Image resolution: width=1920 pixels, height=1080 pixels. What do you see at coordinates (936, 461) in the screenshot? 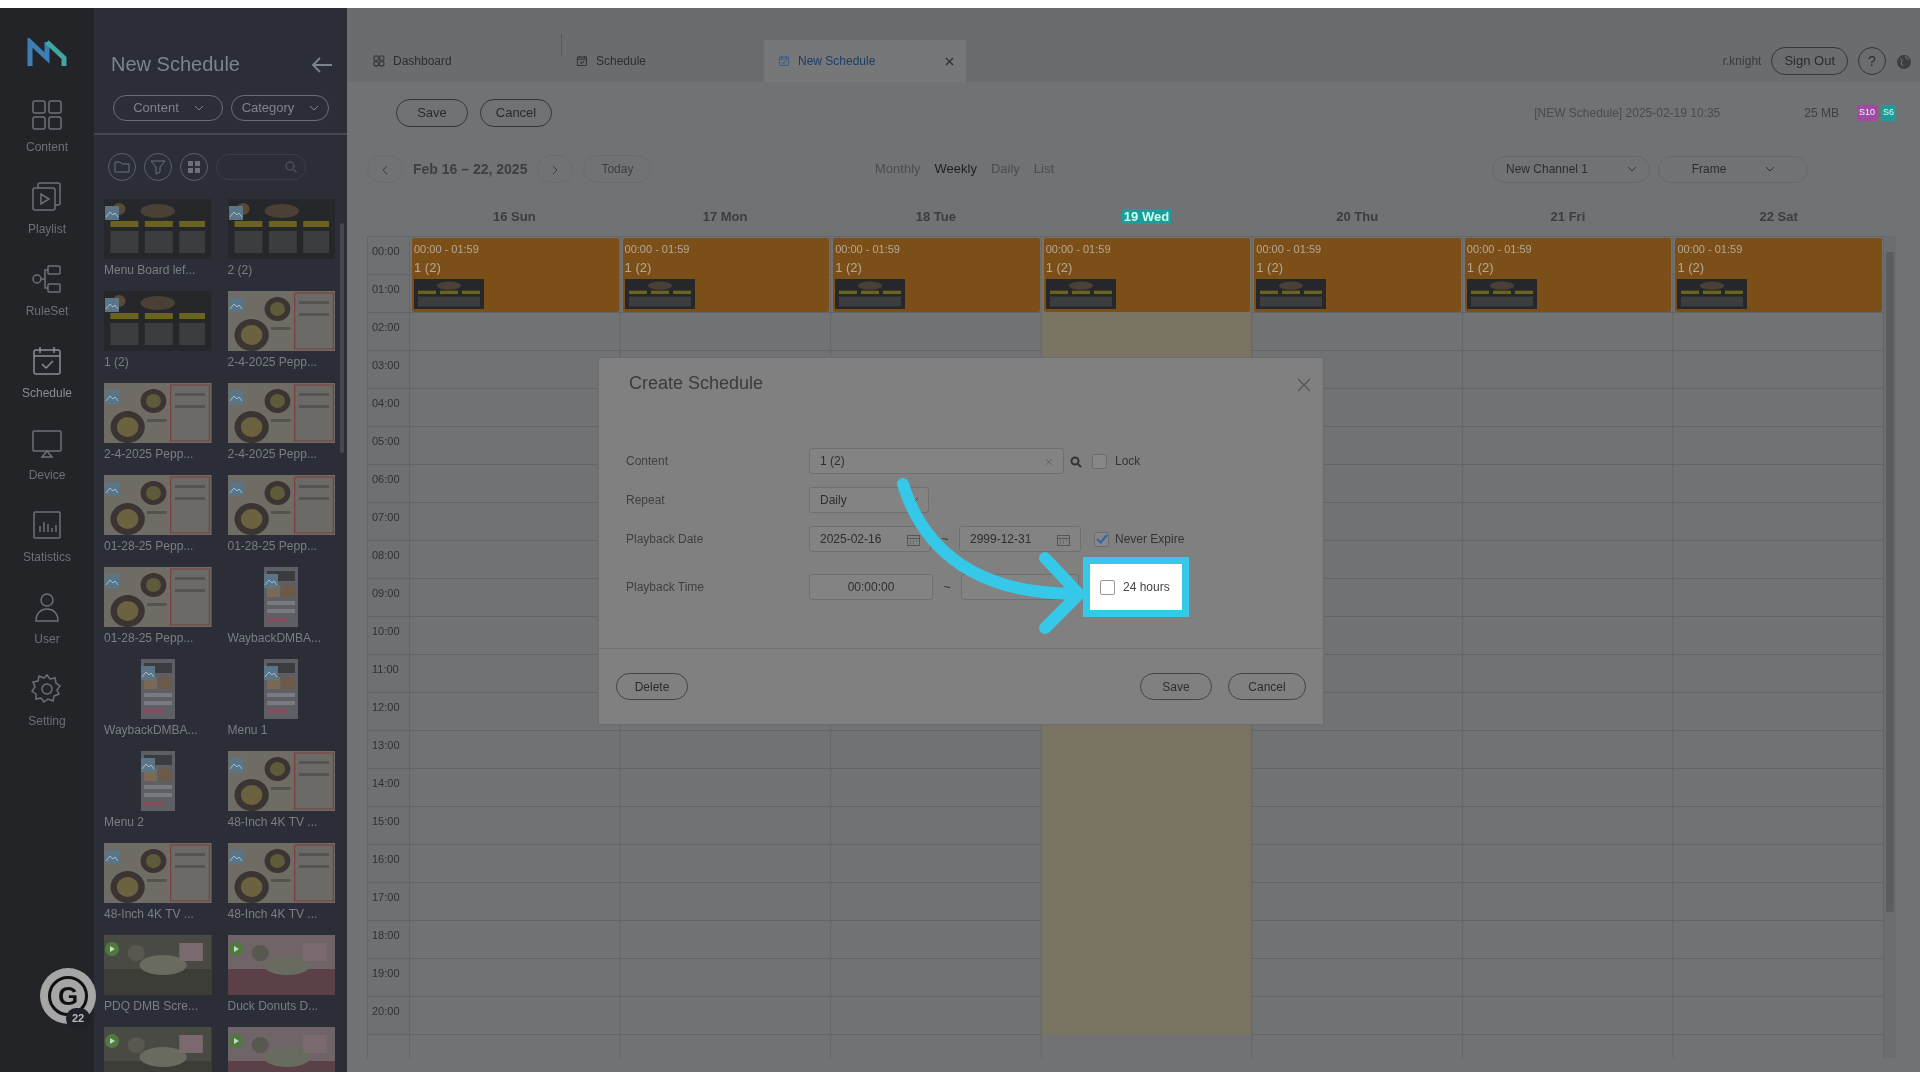
I see `content-field: 1 (2)` at bounding box center [936, 461].